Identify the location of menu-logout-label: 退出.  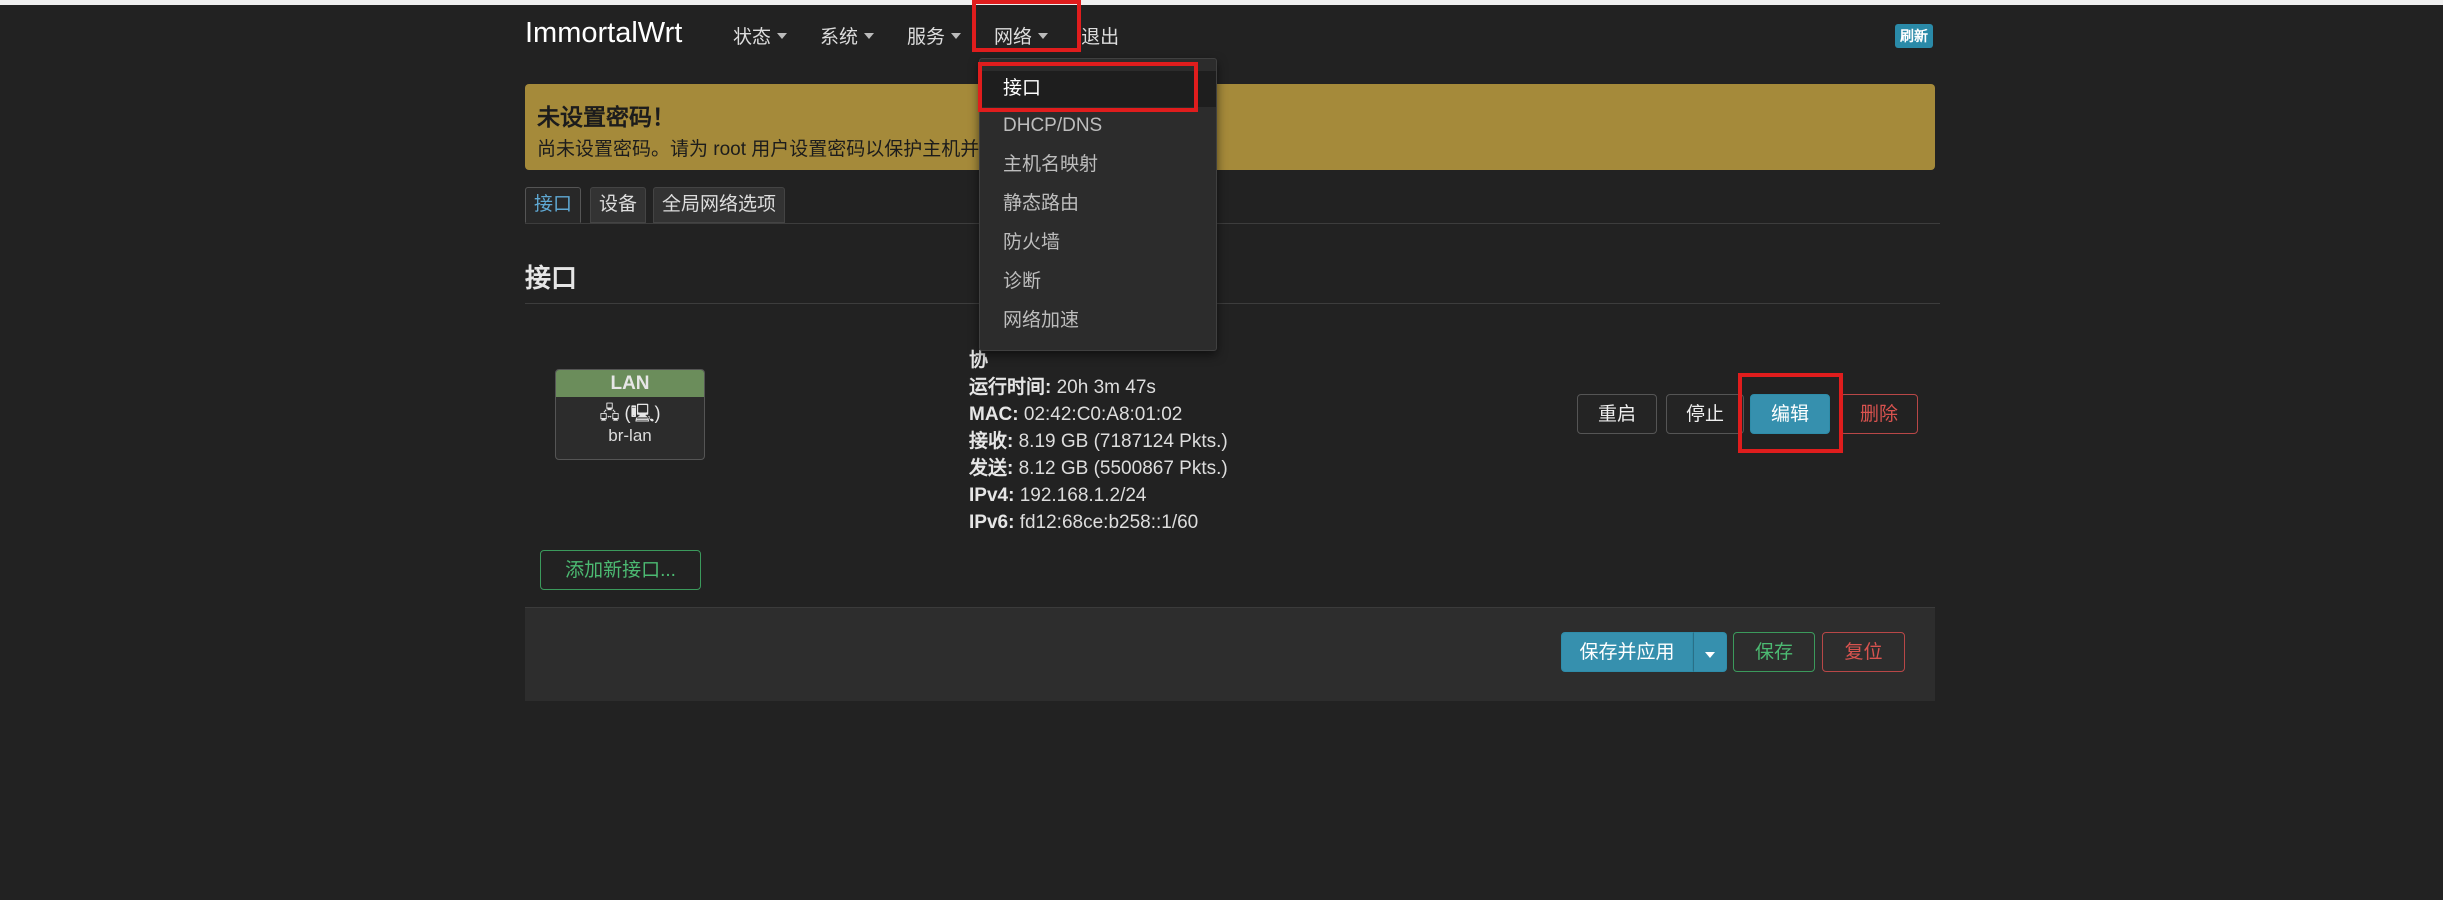
(1100, 37).